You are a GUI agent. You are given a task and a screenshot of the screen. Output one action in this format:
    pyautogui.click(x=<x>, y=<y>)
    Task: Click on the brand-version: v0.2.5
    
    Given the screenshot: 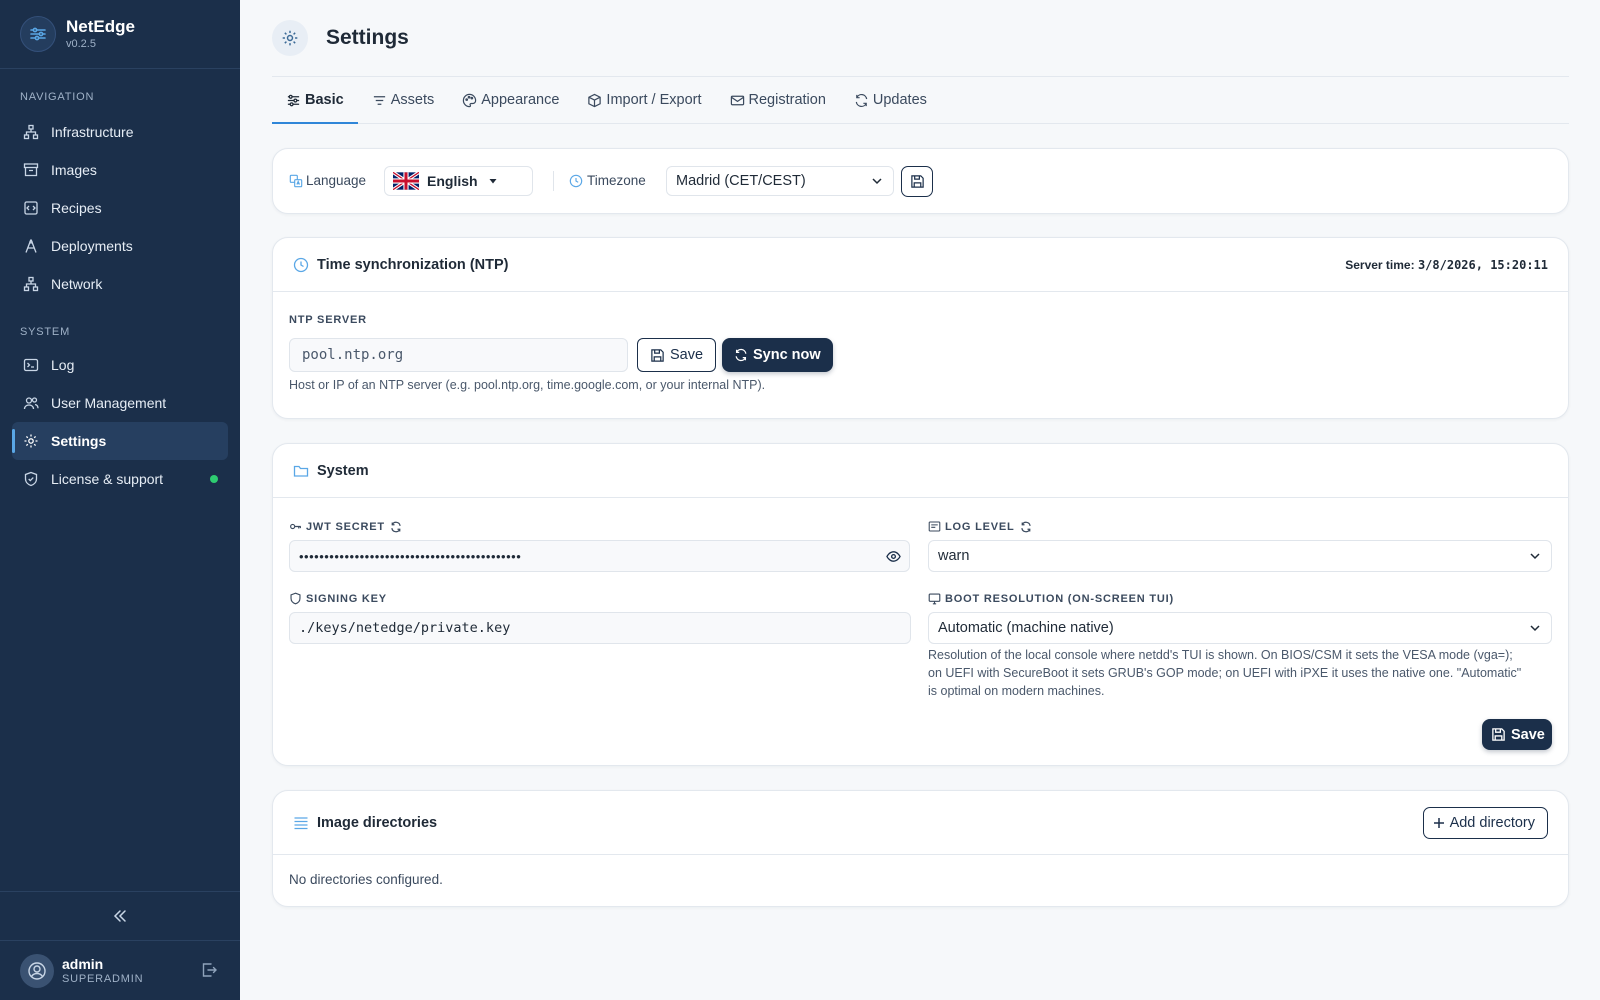 What is the action you would take?
    pyautogui.click(x=81, y=44)
    